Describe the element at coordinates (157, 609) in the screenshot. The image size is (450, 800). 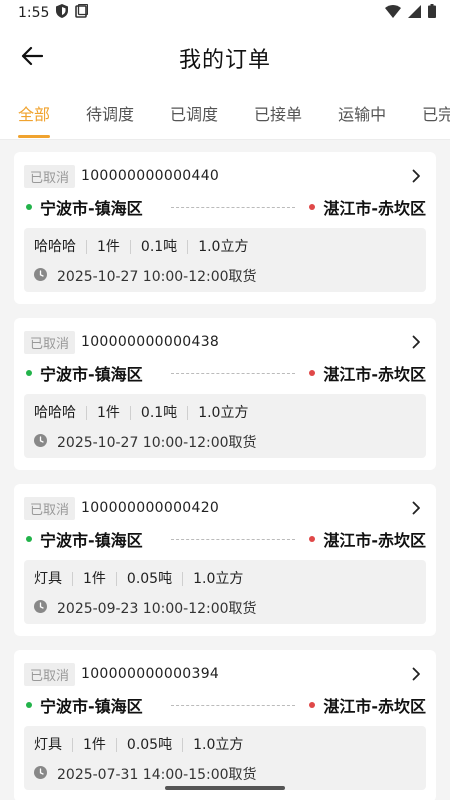
I see `pickup-time: 2025-09-23 10:00-12:00取货` at that location.